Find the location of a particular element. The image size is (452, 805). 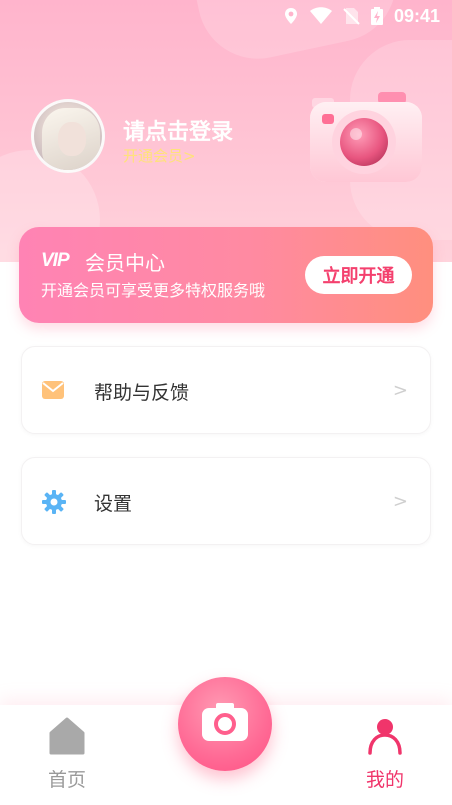

menu-item-label: 设置 is located at coordinates (113, 504).